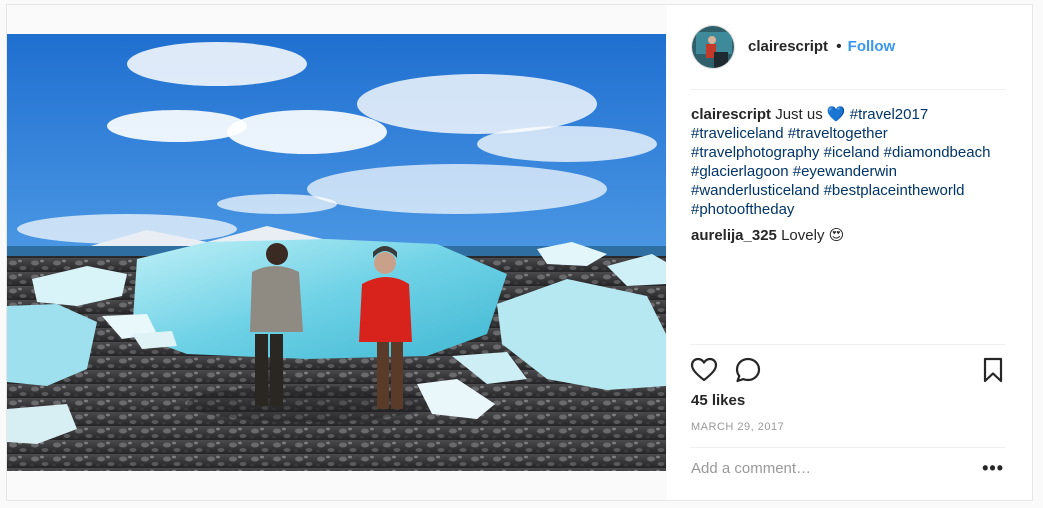 This screenshot has width=1043, height=508. I want to click on header-line: clairescript • Follow, so click(821, 46).